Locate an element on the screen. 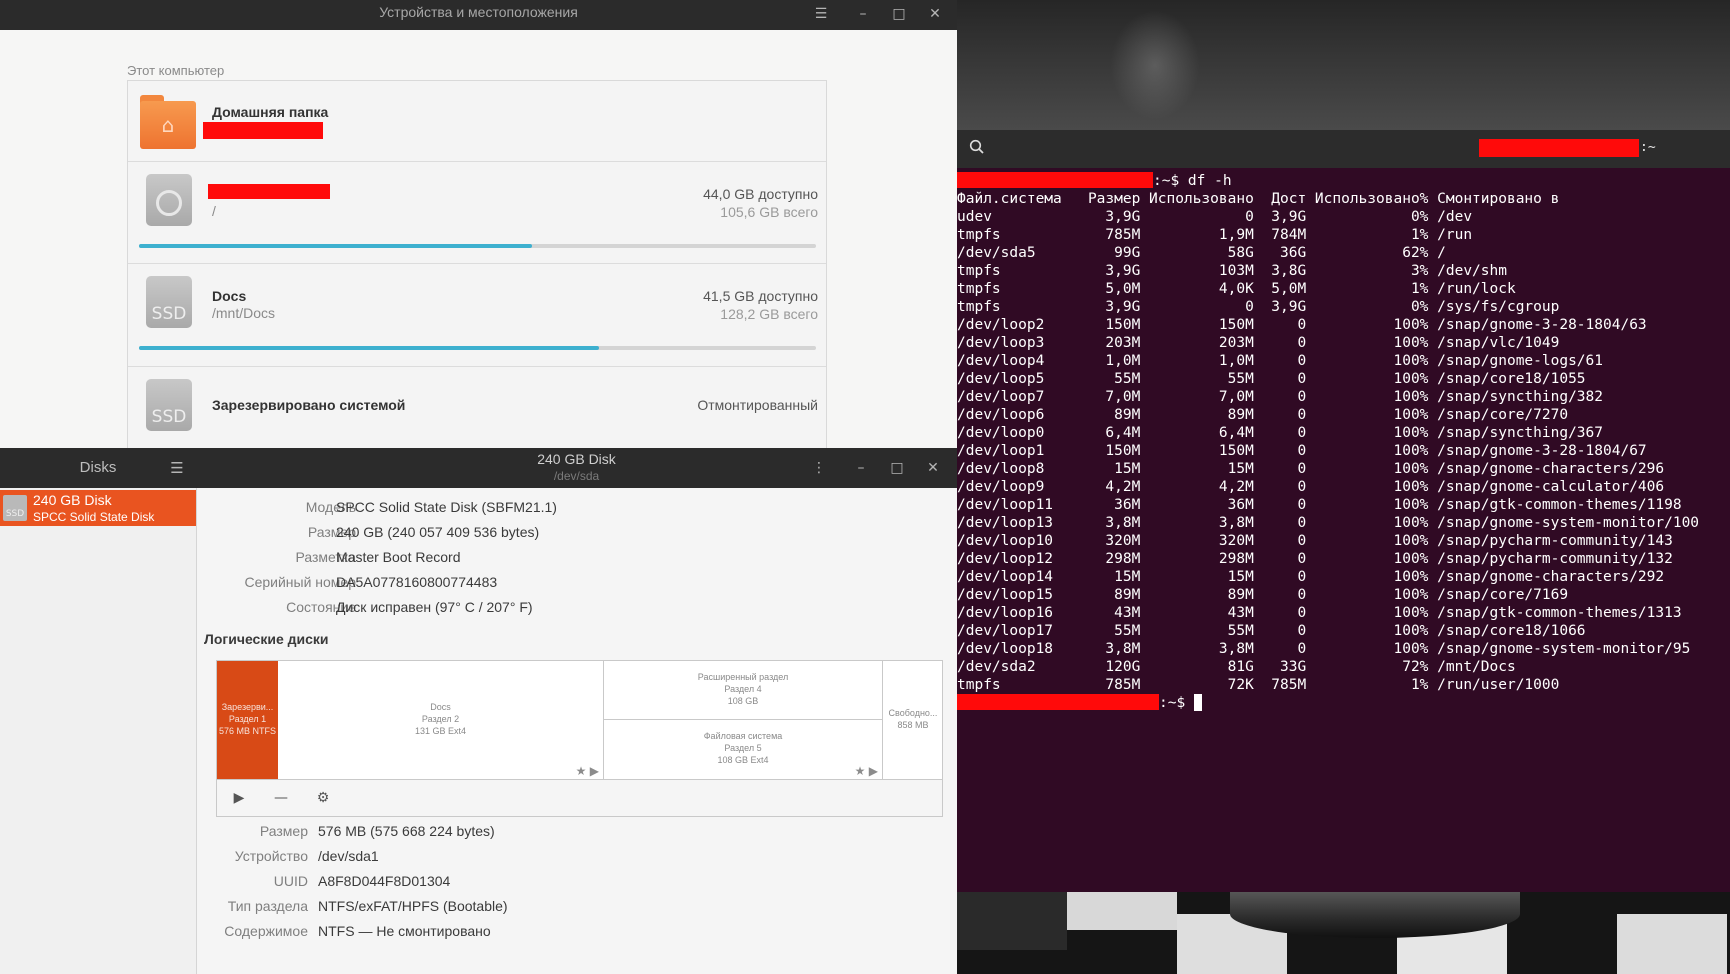 The height and width of the screenshot is (974, 1730). prompt-line: :~$ is located at coordinates (1079, 703).